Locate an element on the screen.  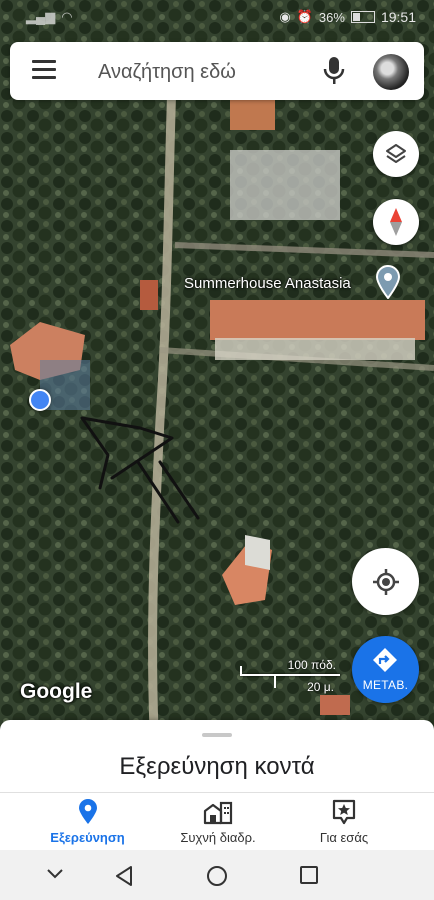
explore-sheet: Εξερεύνηση κοντά is located at coordinates (217, 756).